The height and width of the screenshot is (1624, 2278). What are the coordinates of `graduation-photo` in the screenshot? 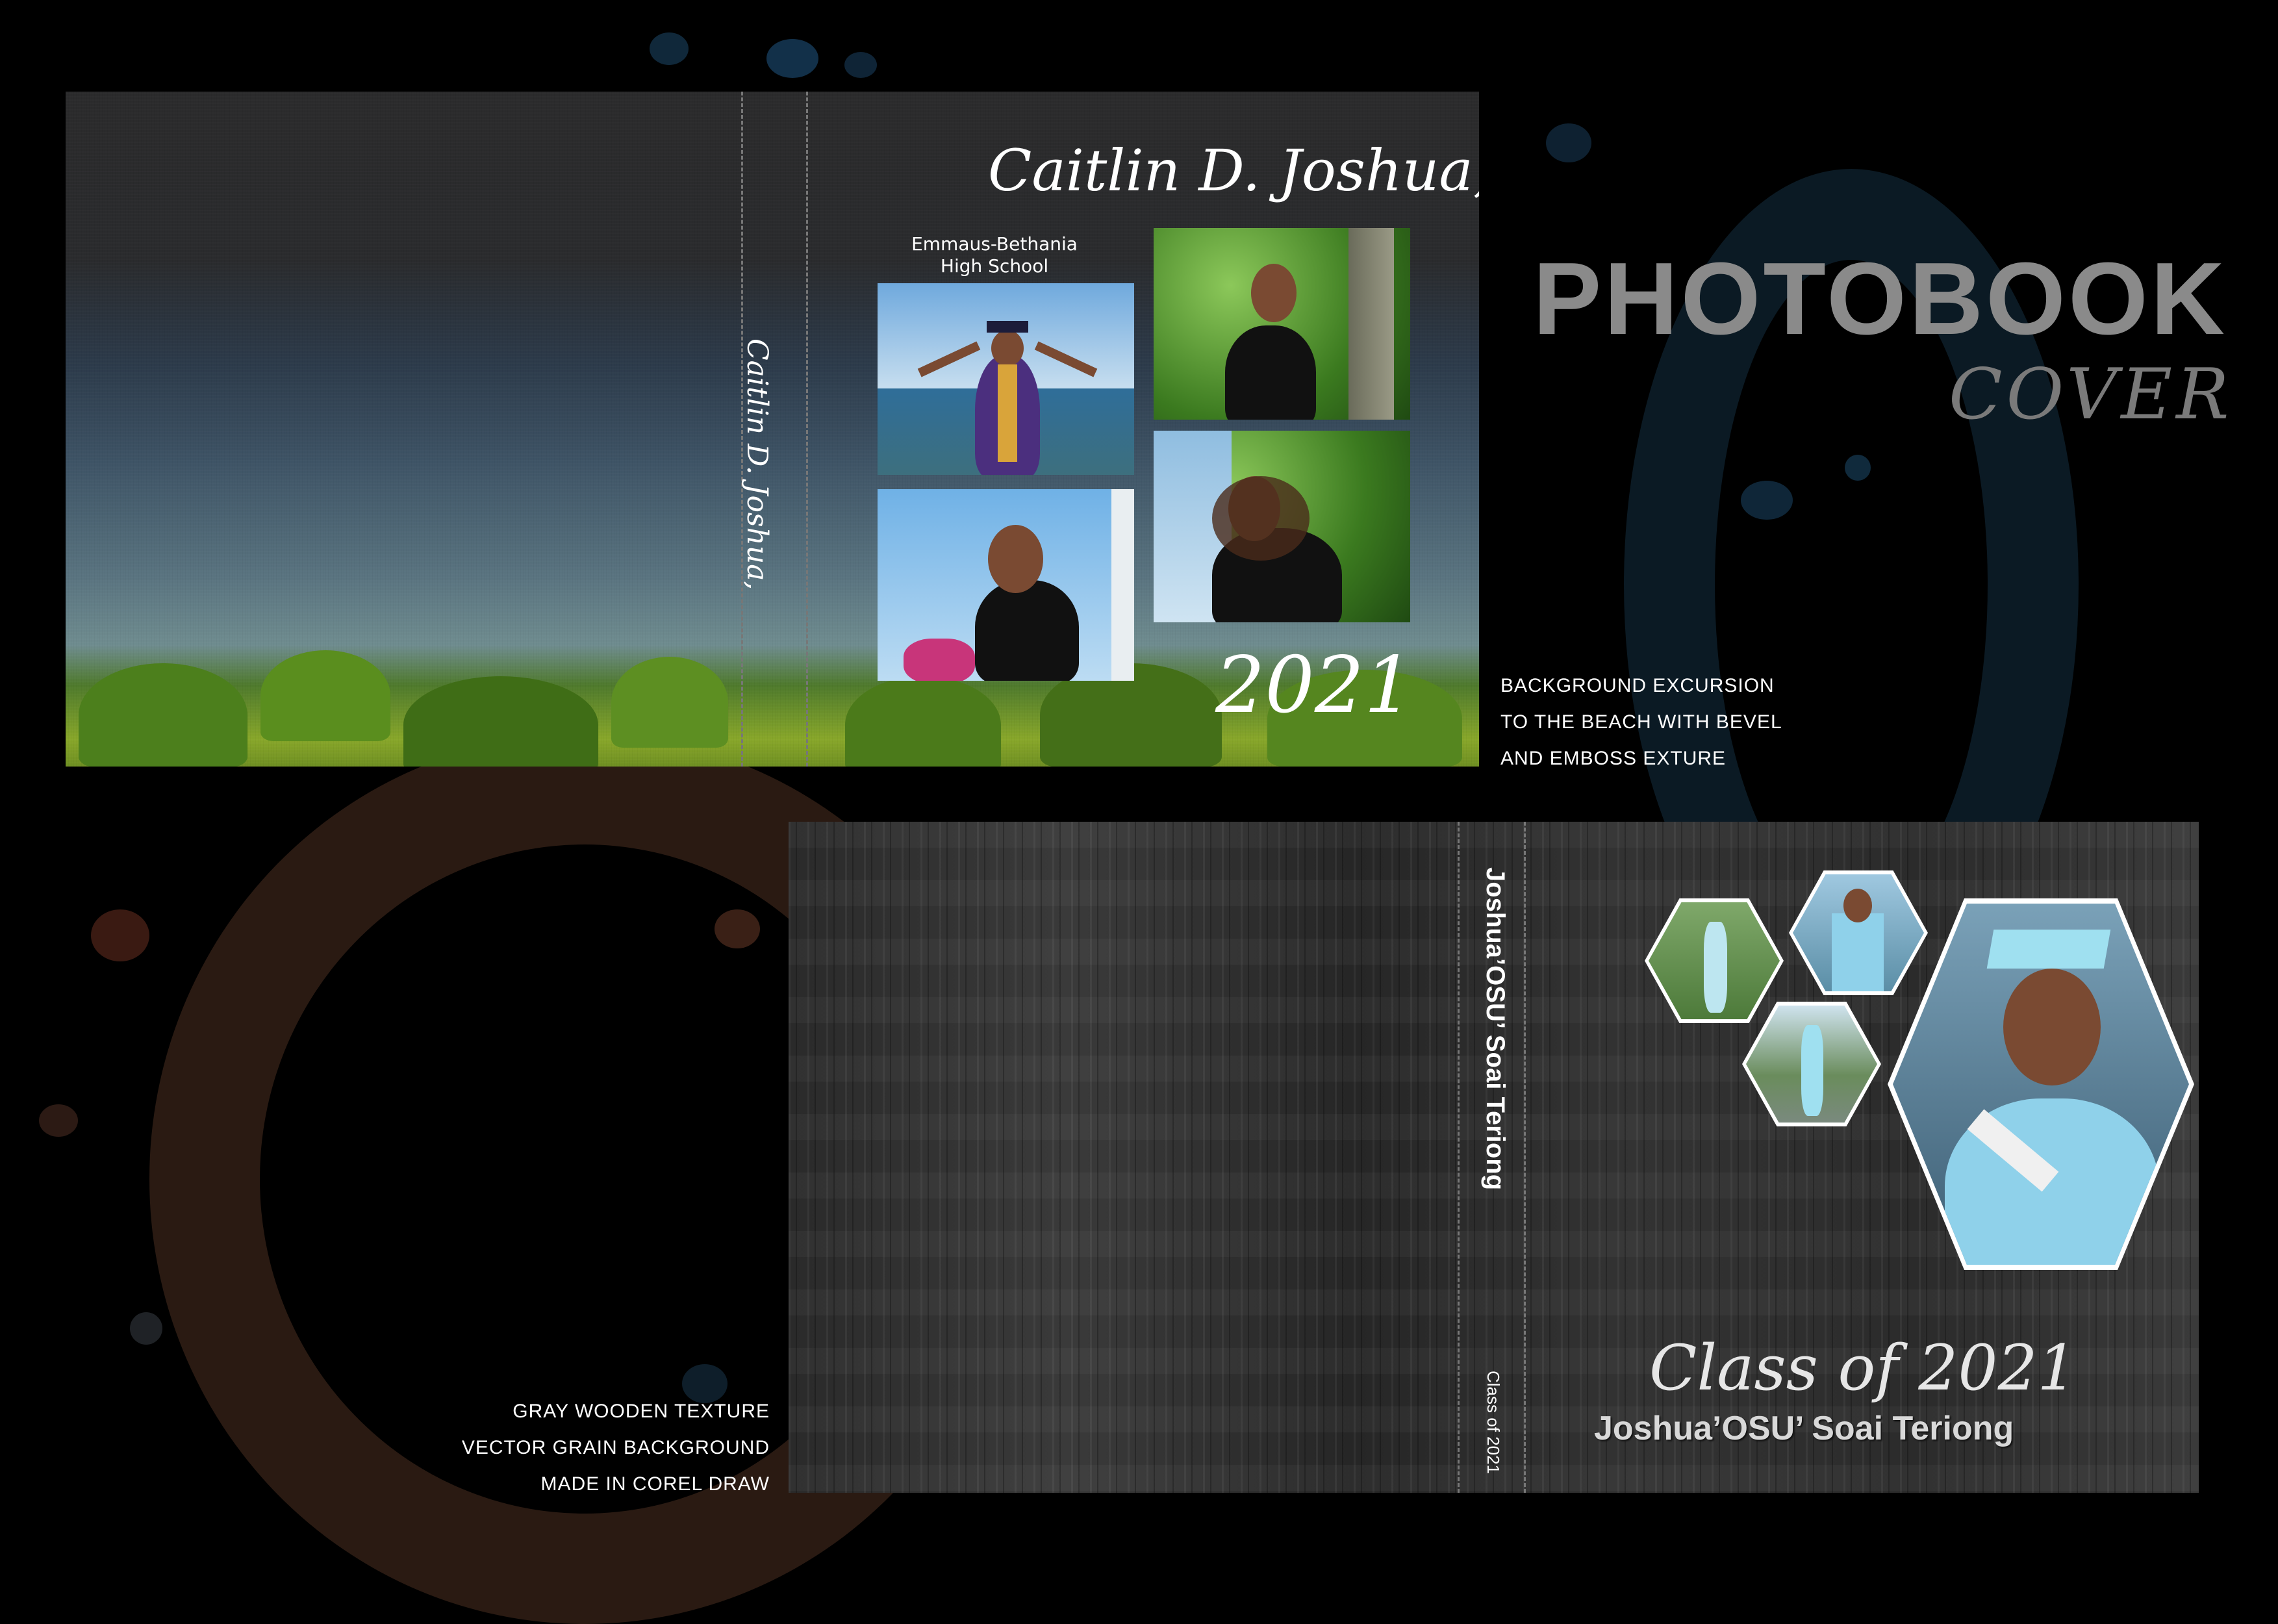 It's located at (1006, 379).